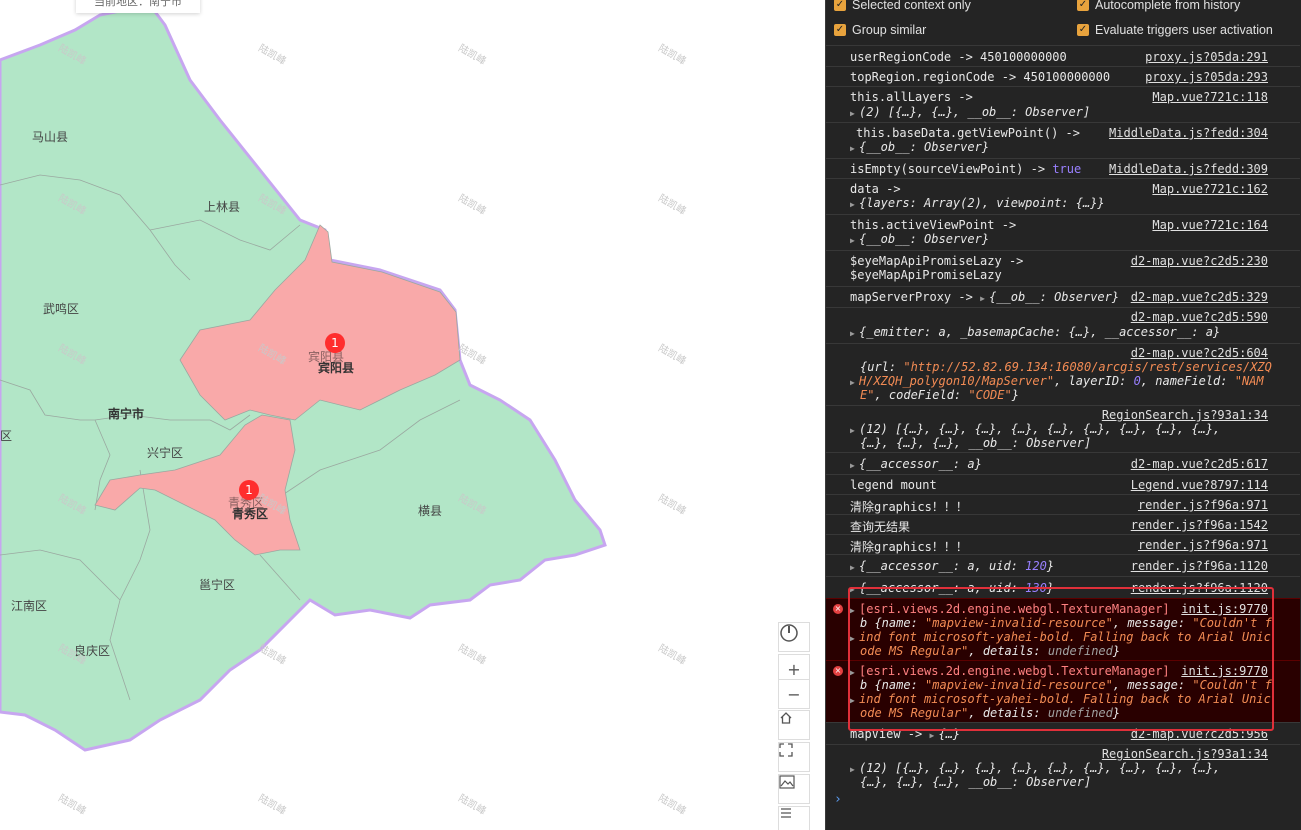 This screenshot has width=1301, height=830. What do you see at coordinates (1063, 544) in the screenshot?
I see `console-message: 清除graphics！！！ render.js?f96a:971` at bounding box center [1063, 544].